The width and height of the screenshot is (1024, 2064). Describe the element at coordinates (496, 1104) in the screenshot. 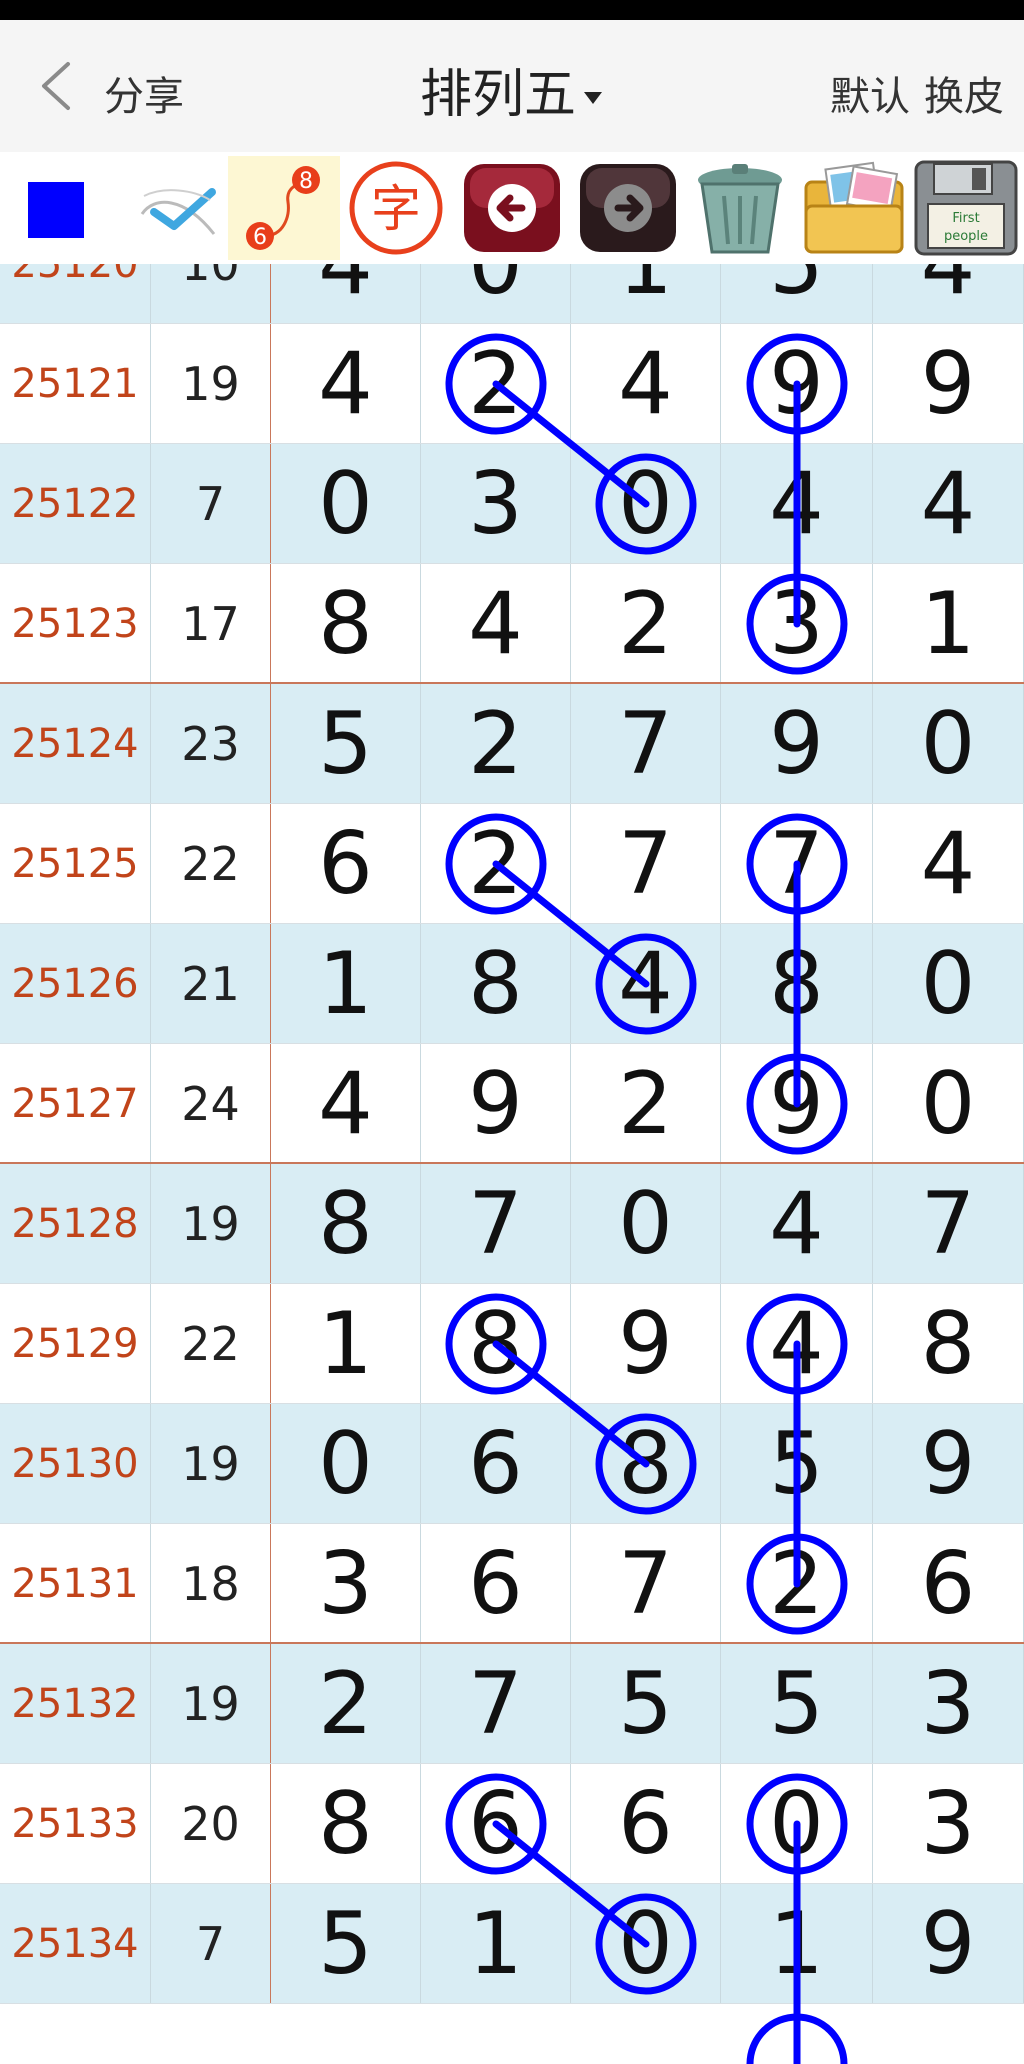

I see `digit-2-cell: 9` at that location.